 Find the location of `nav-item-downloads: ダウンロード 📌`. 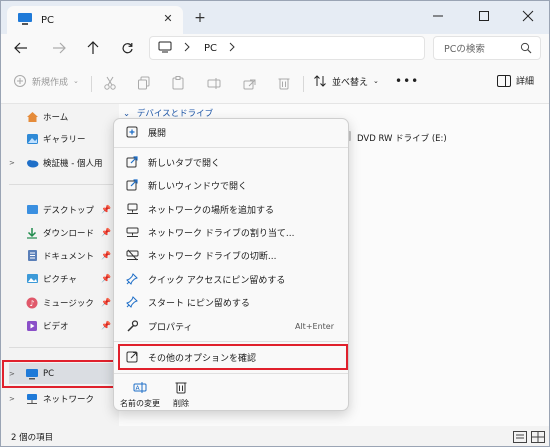

nav-item-downloads: ダウンロード 📌 is located at coordinates (63, 232).